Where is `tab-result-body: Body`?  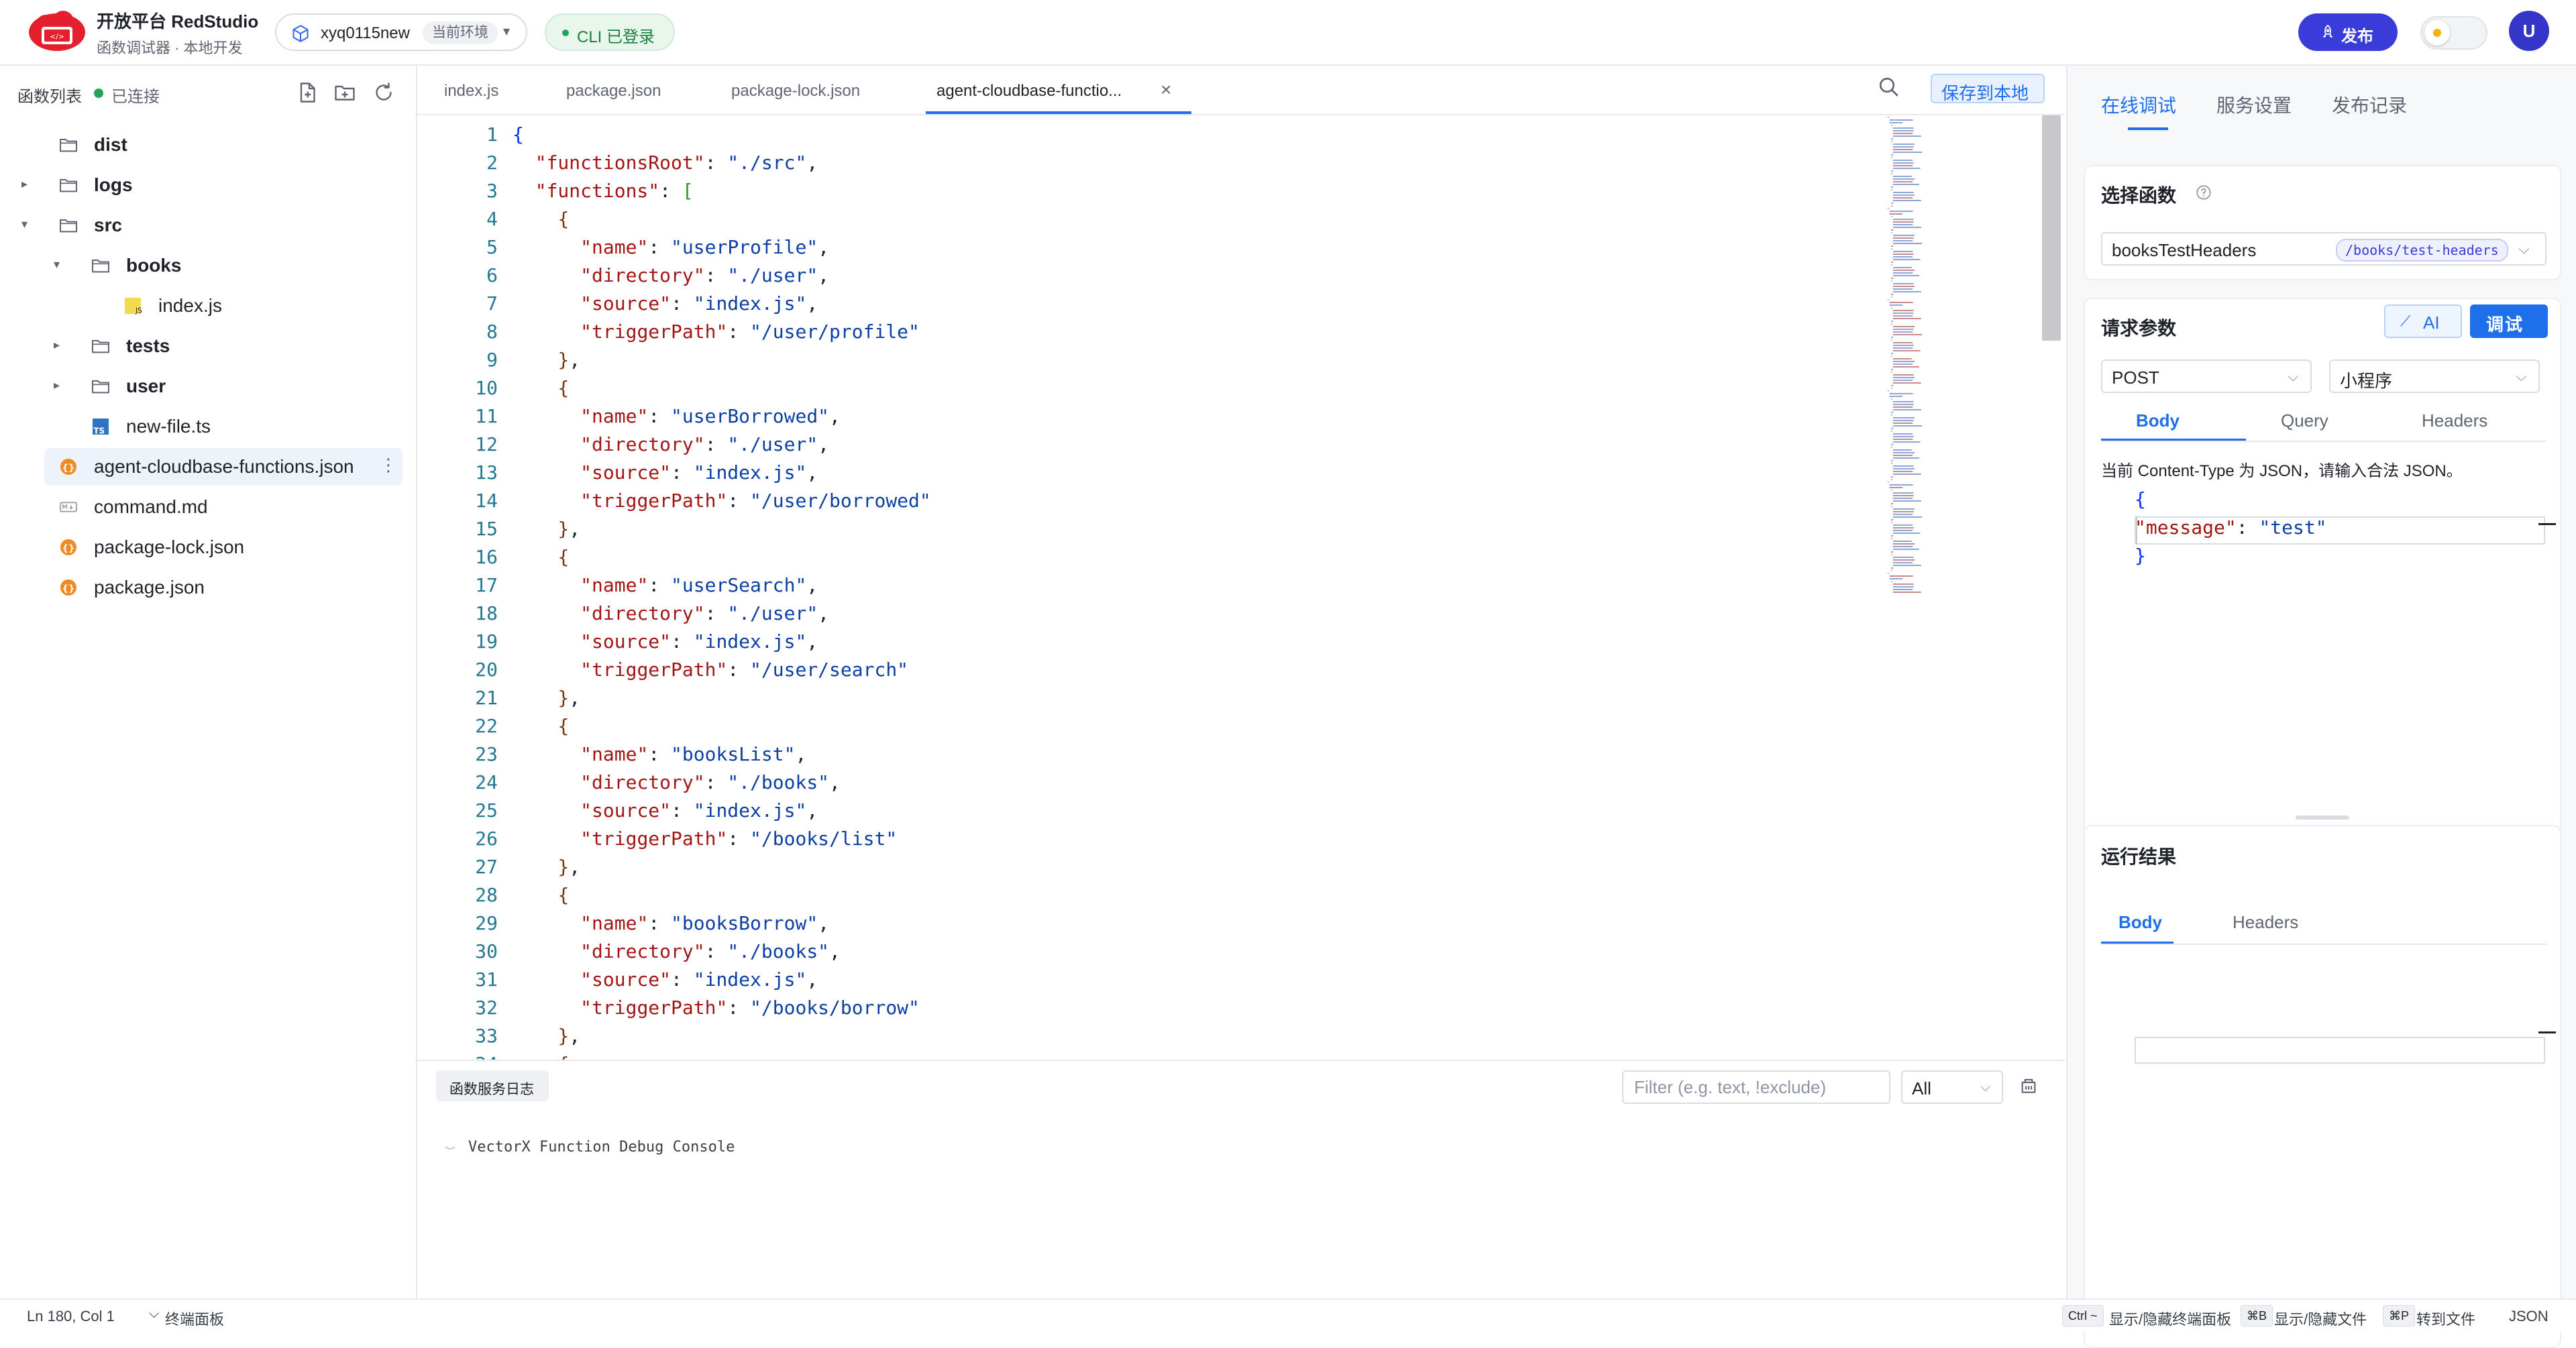
tab-result-body: Body is located at coordinates (2140, 922).